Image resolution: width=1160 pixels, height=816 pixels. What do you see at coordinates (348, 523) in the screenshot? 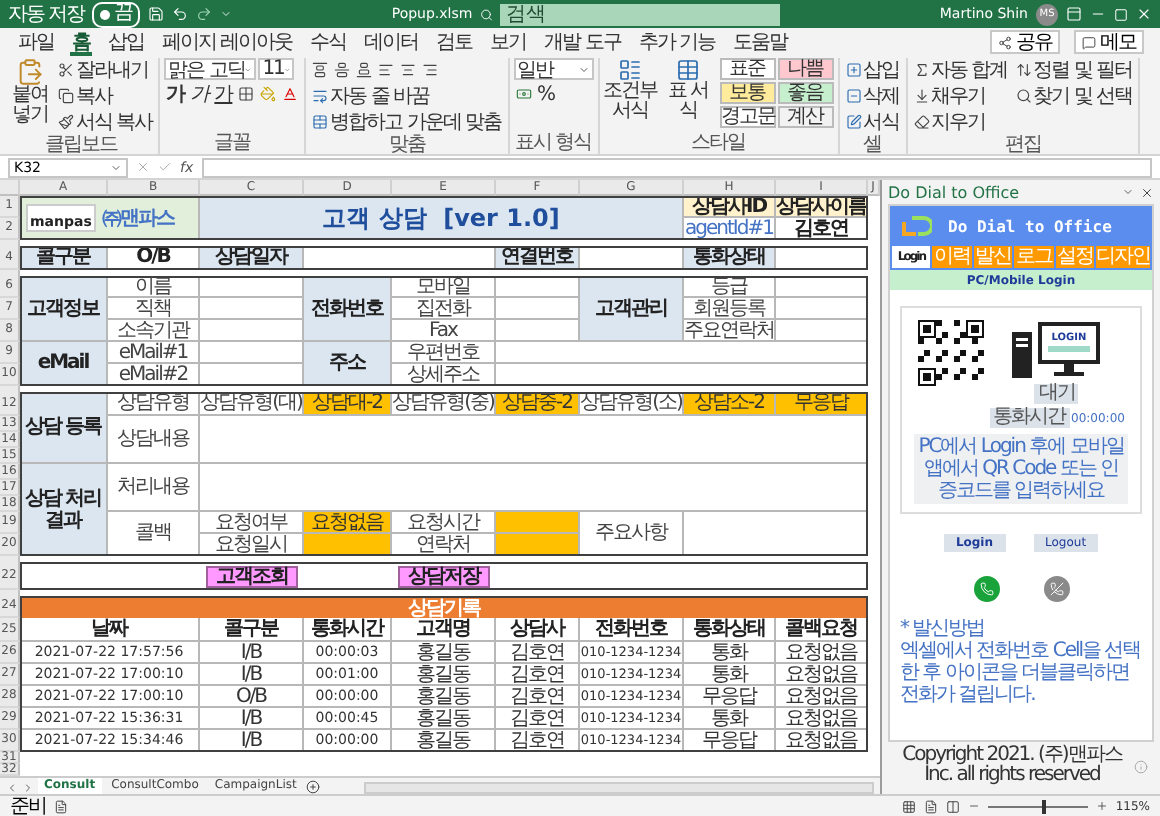
I see `choice-cell: 요청없음` at bounding box center [348, 523].